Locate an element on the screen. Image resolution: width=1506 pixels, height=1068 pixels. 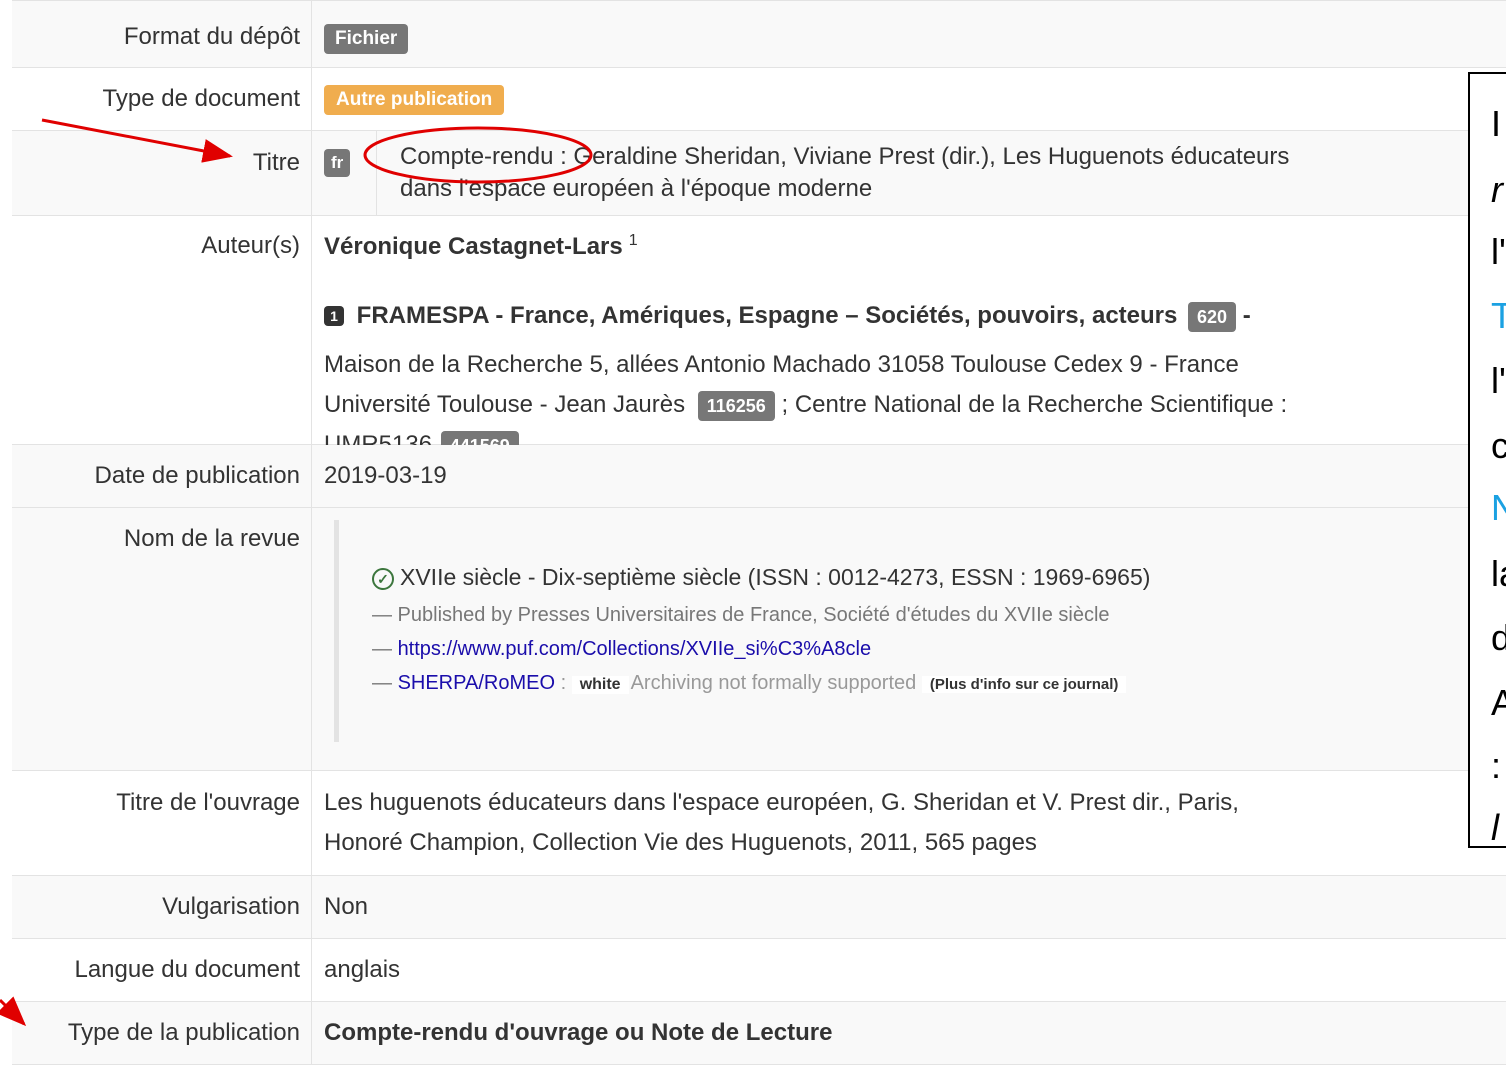
label-type-publication: Type de la publication is located at coordinates (162, 1033).